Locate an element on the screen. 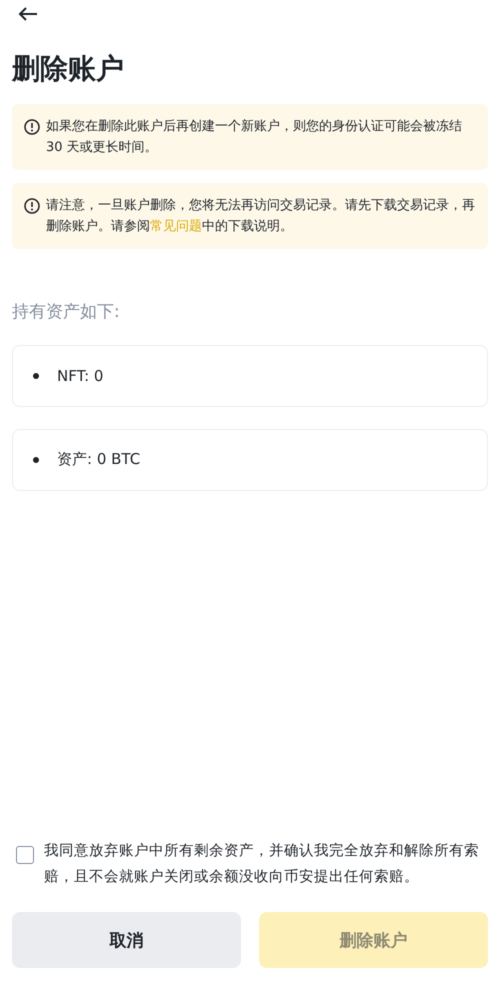 Image resolution: width=500 pixels, height=982 pixels. asset-text: 资产: 0 BTC is located at coordinates (98, 460).